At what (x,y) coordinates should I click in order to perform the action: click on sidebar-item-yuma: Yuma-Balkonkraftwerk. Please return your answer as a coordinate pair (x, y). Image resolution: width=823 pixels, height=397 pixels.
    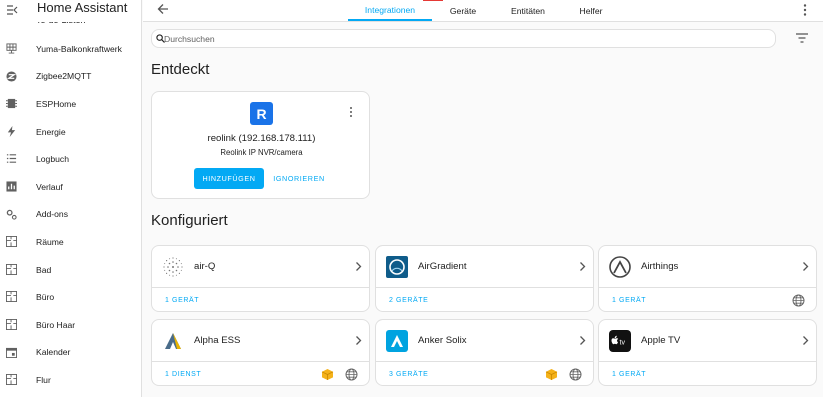
    Looking at the image, I should click on (70, 49).